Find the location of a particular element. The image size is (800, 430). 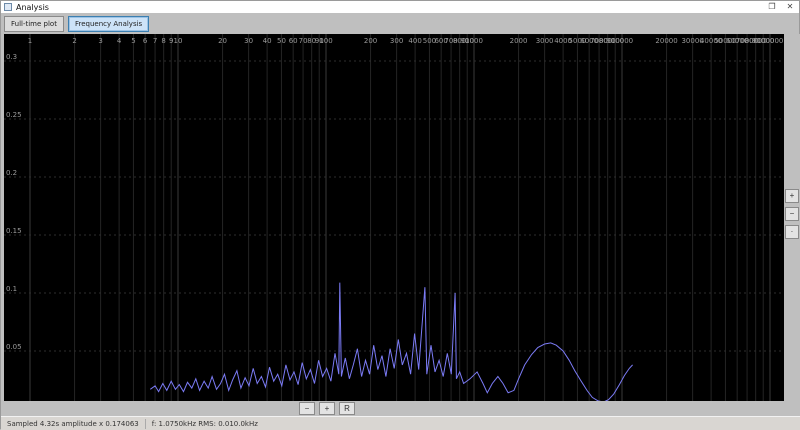

svg-text: 60 is located at coordinates (293, 41).